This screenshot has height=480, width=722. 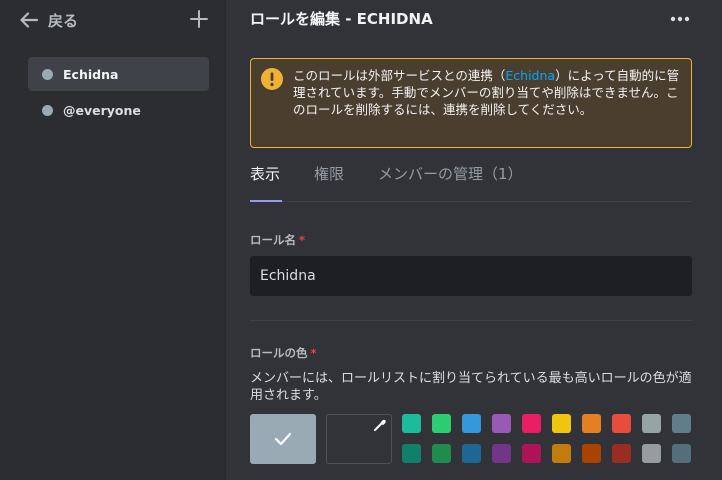 What do you see at coordinates (91, 74) in the screenshot?
I see `role-item-label: Echidna` at bounding box center [91, 74].